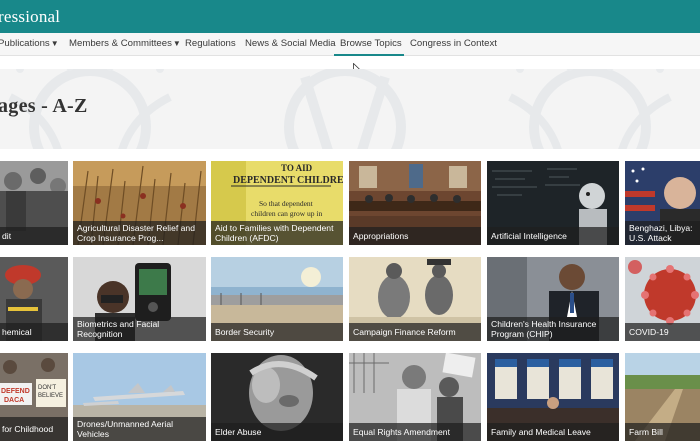  Describe the element at coordinates (662, 332) in the screenshot. I see `topic-label: COVID-19` at that location.